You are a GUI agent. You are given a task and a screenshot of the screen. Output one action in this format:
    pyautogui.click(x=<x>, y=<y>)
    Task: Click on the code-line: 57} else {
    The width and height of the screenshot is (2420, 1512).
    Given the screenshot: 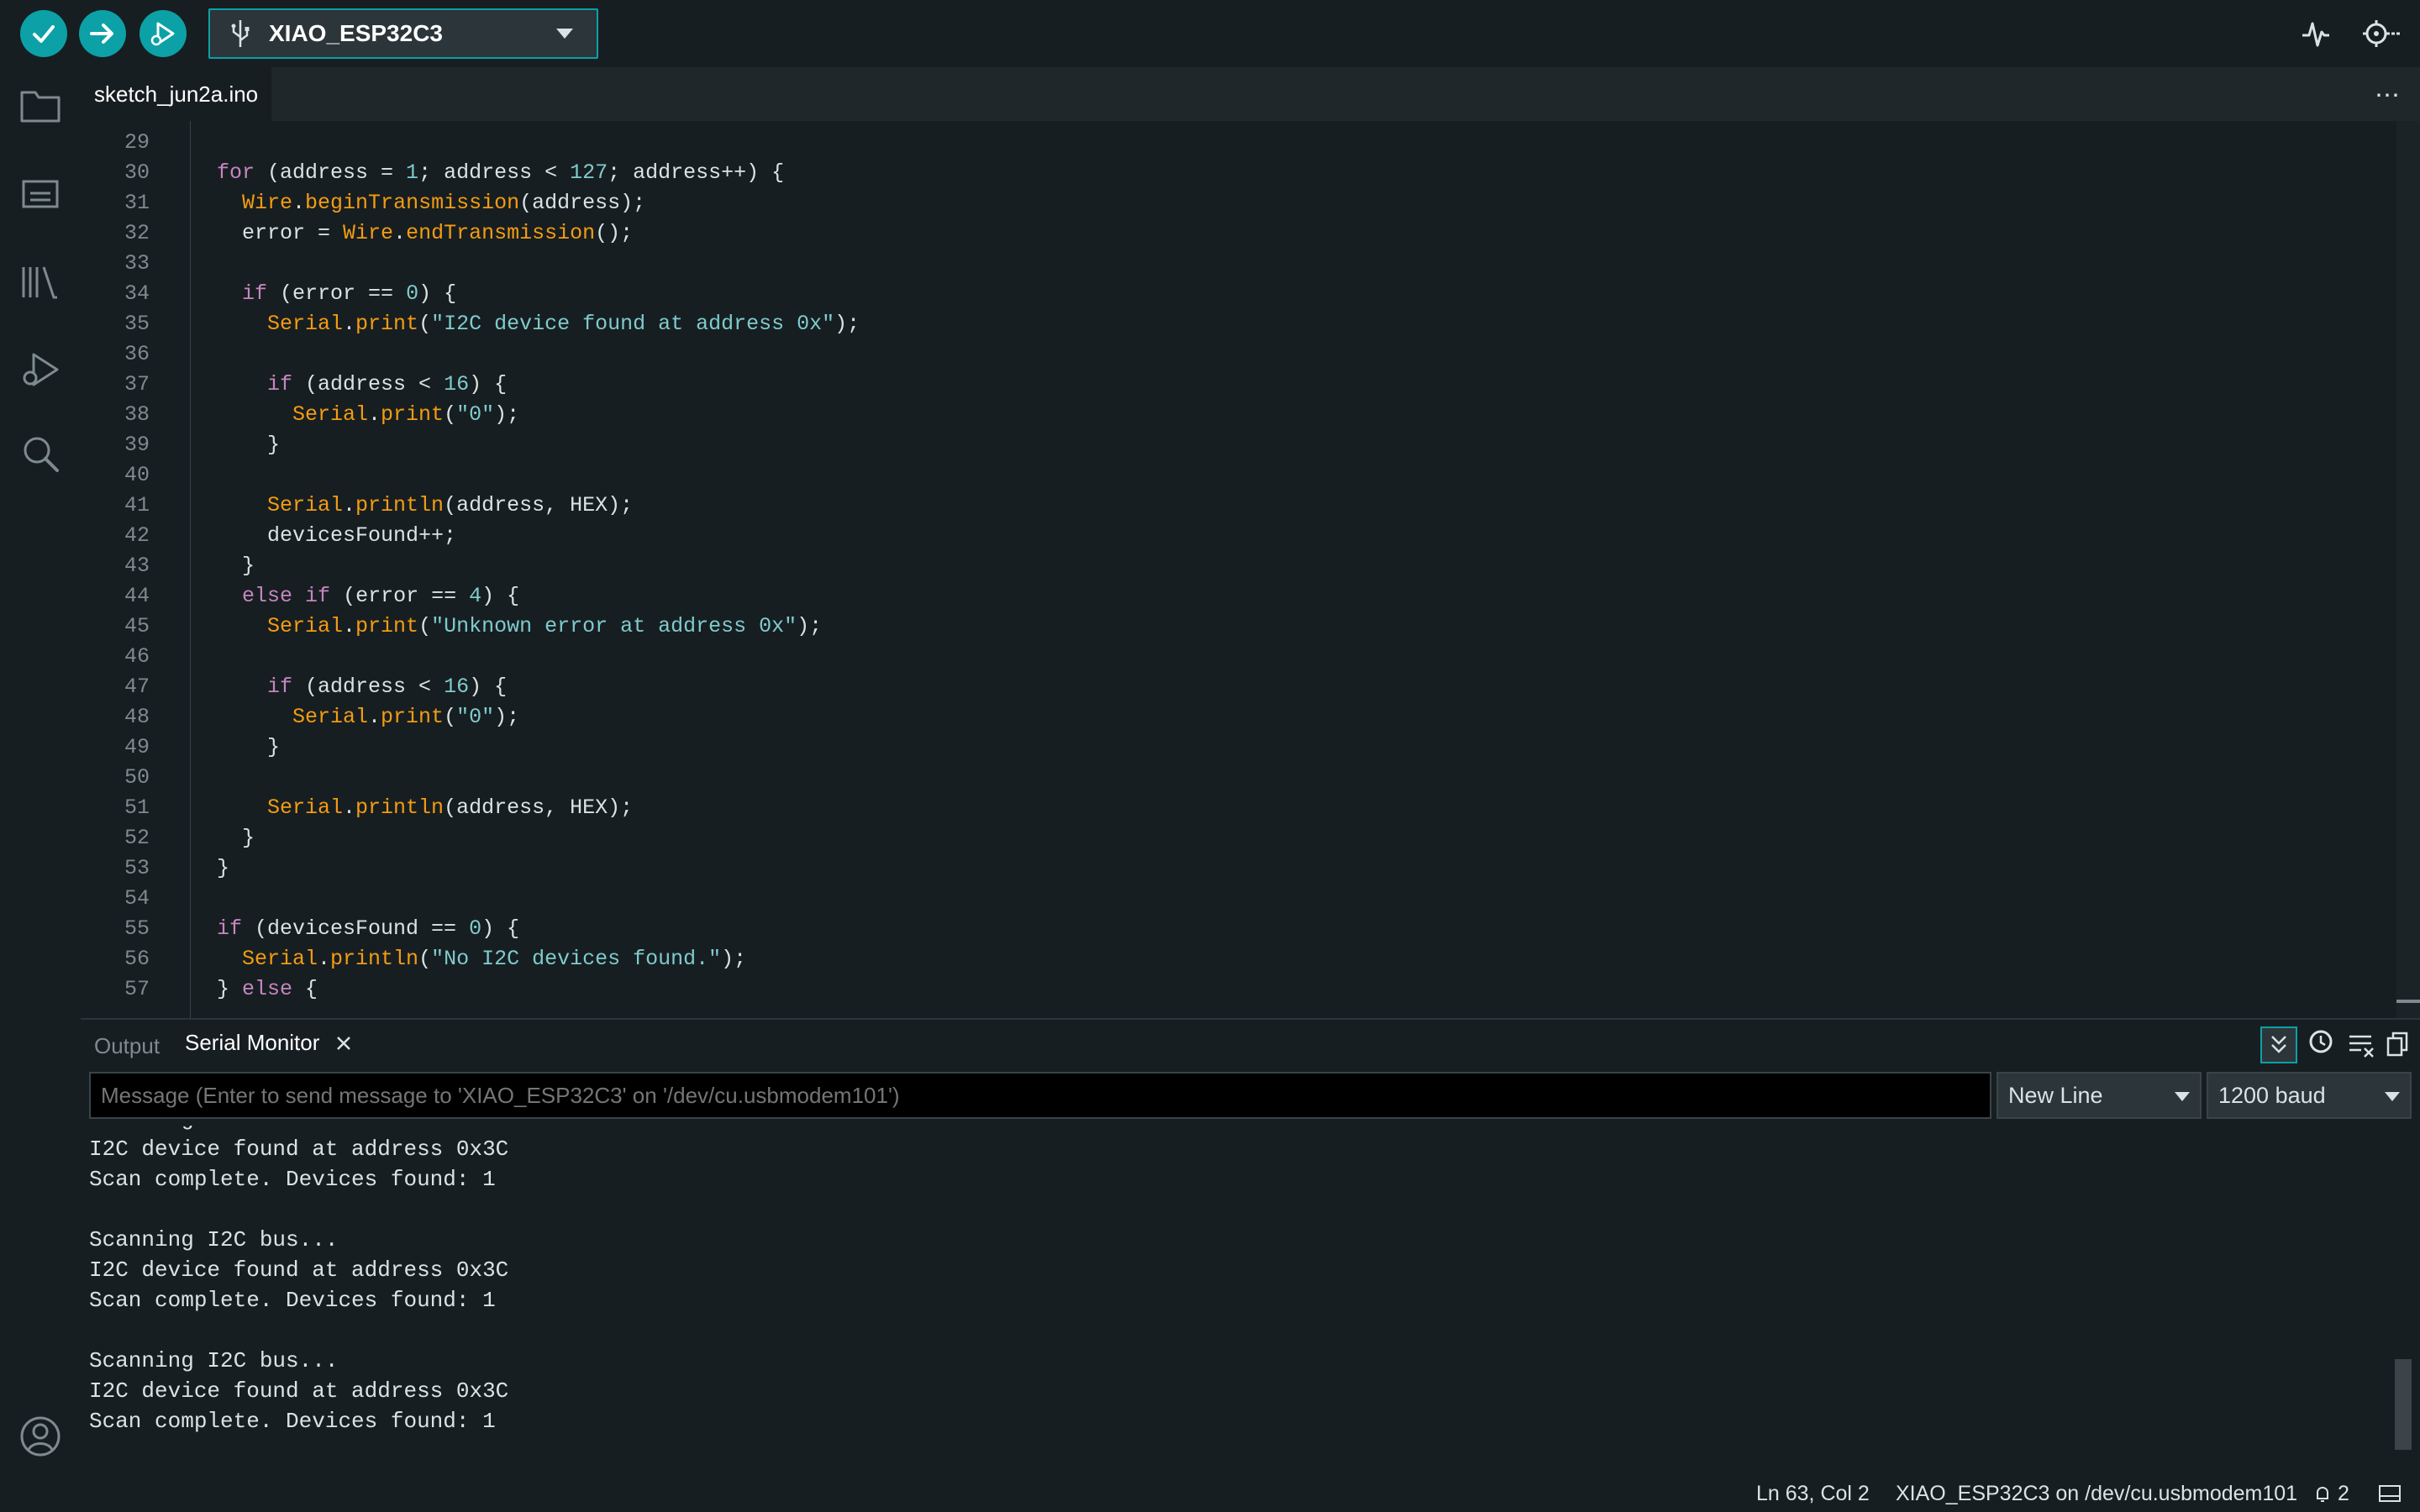 What is the action you would take?
    pyautogui.click(x=1215, y=989)
    